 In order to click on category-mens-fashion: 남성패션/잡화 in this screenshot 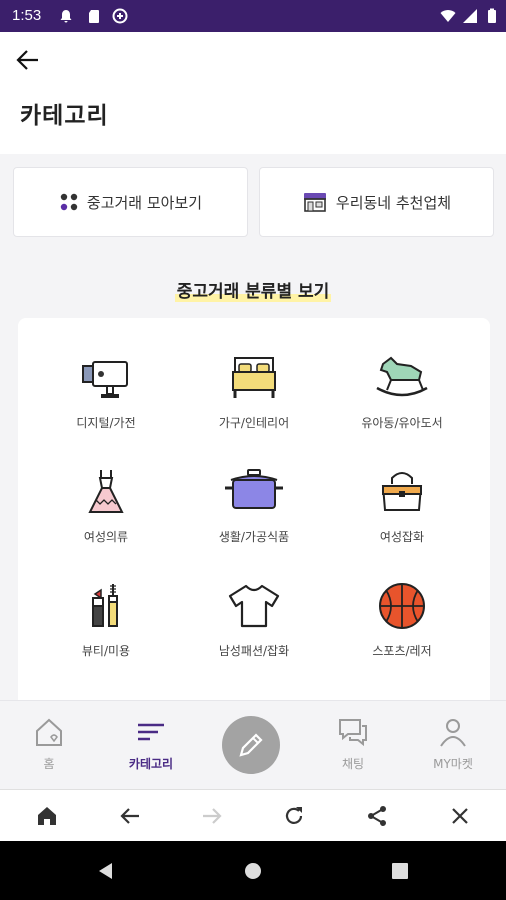, I will do `click(254, 620)`.